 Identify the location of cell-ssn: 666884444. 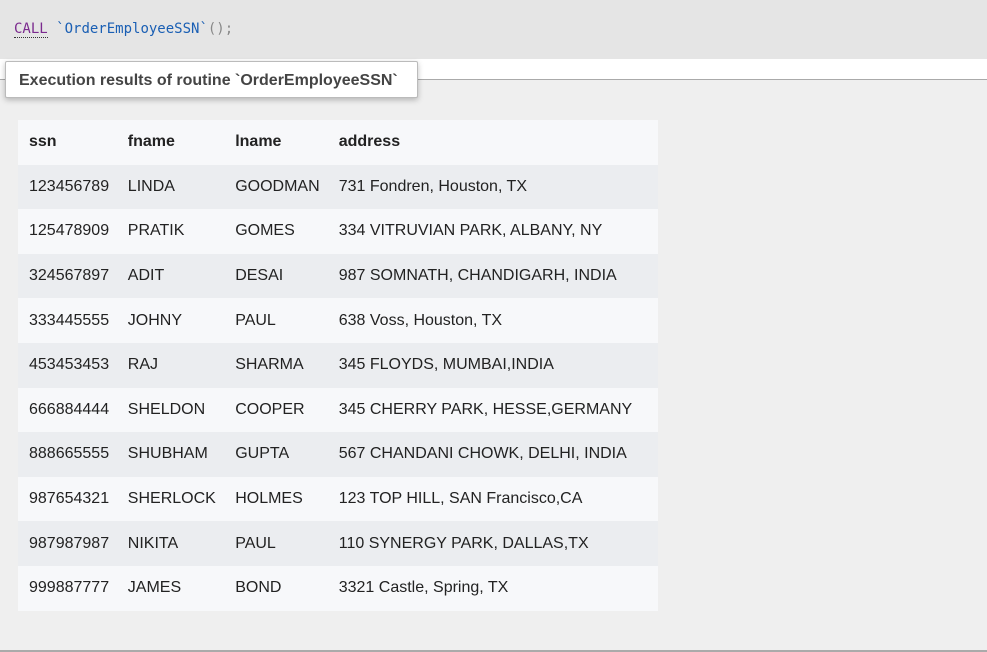
(67, 410).